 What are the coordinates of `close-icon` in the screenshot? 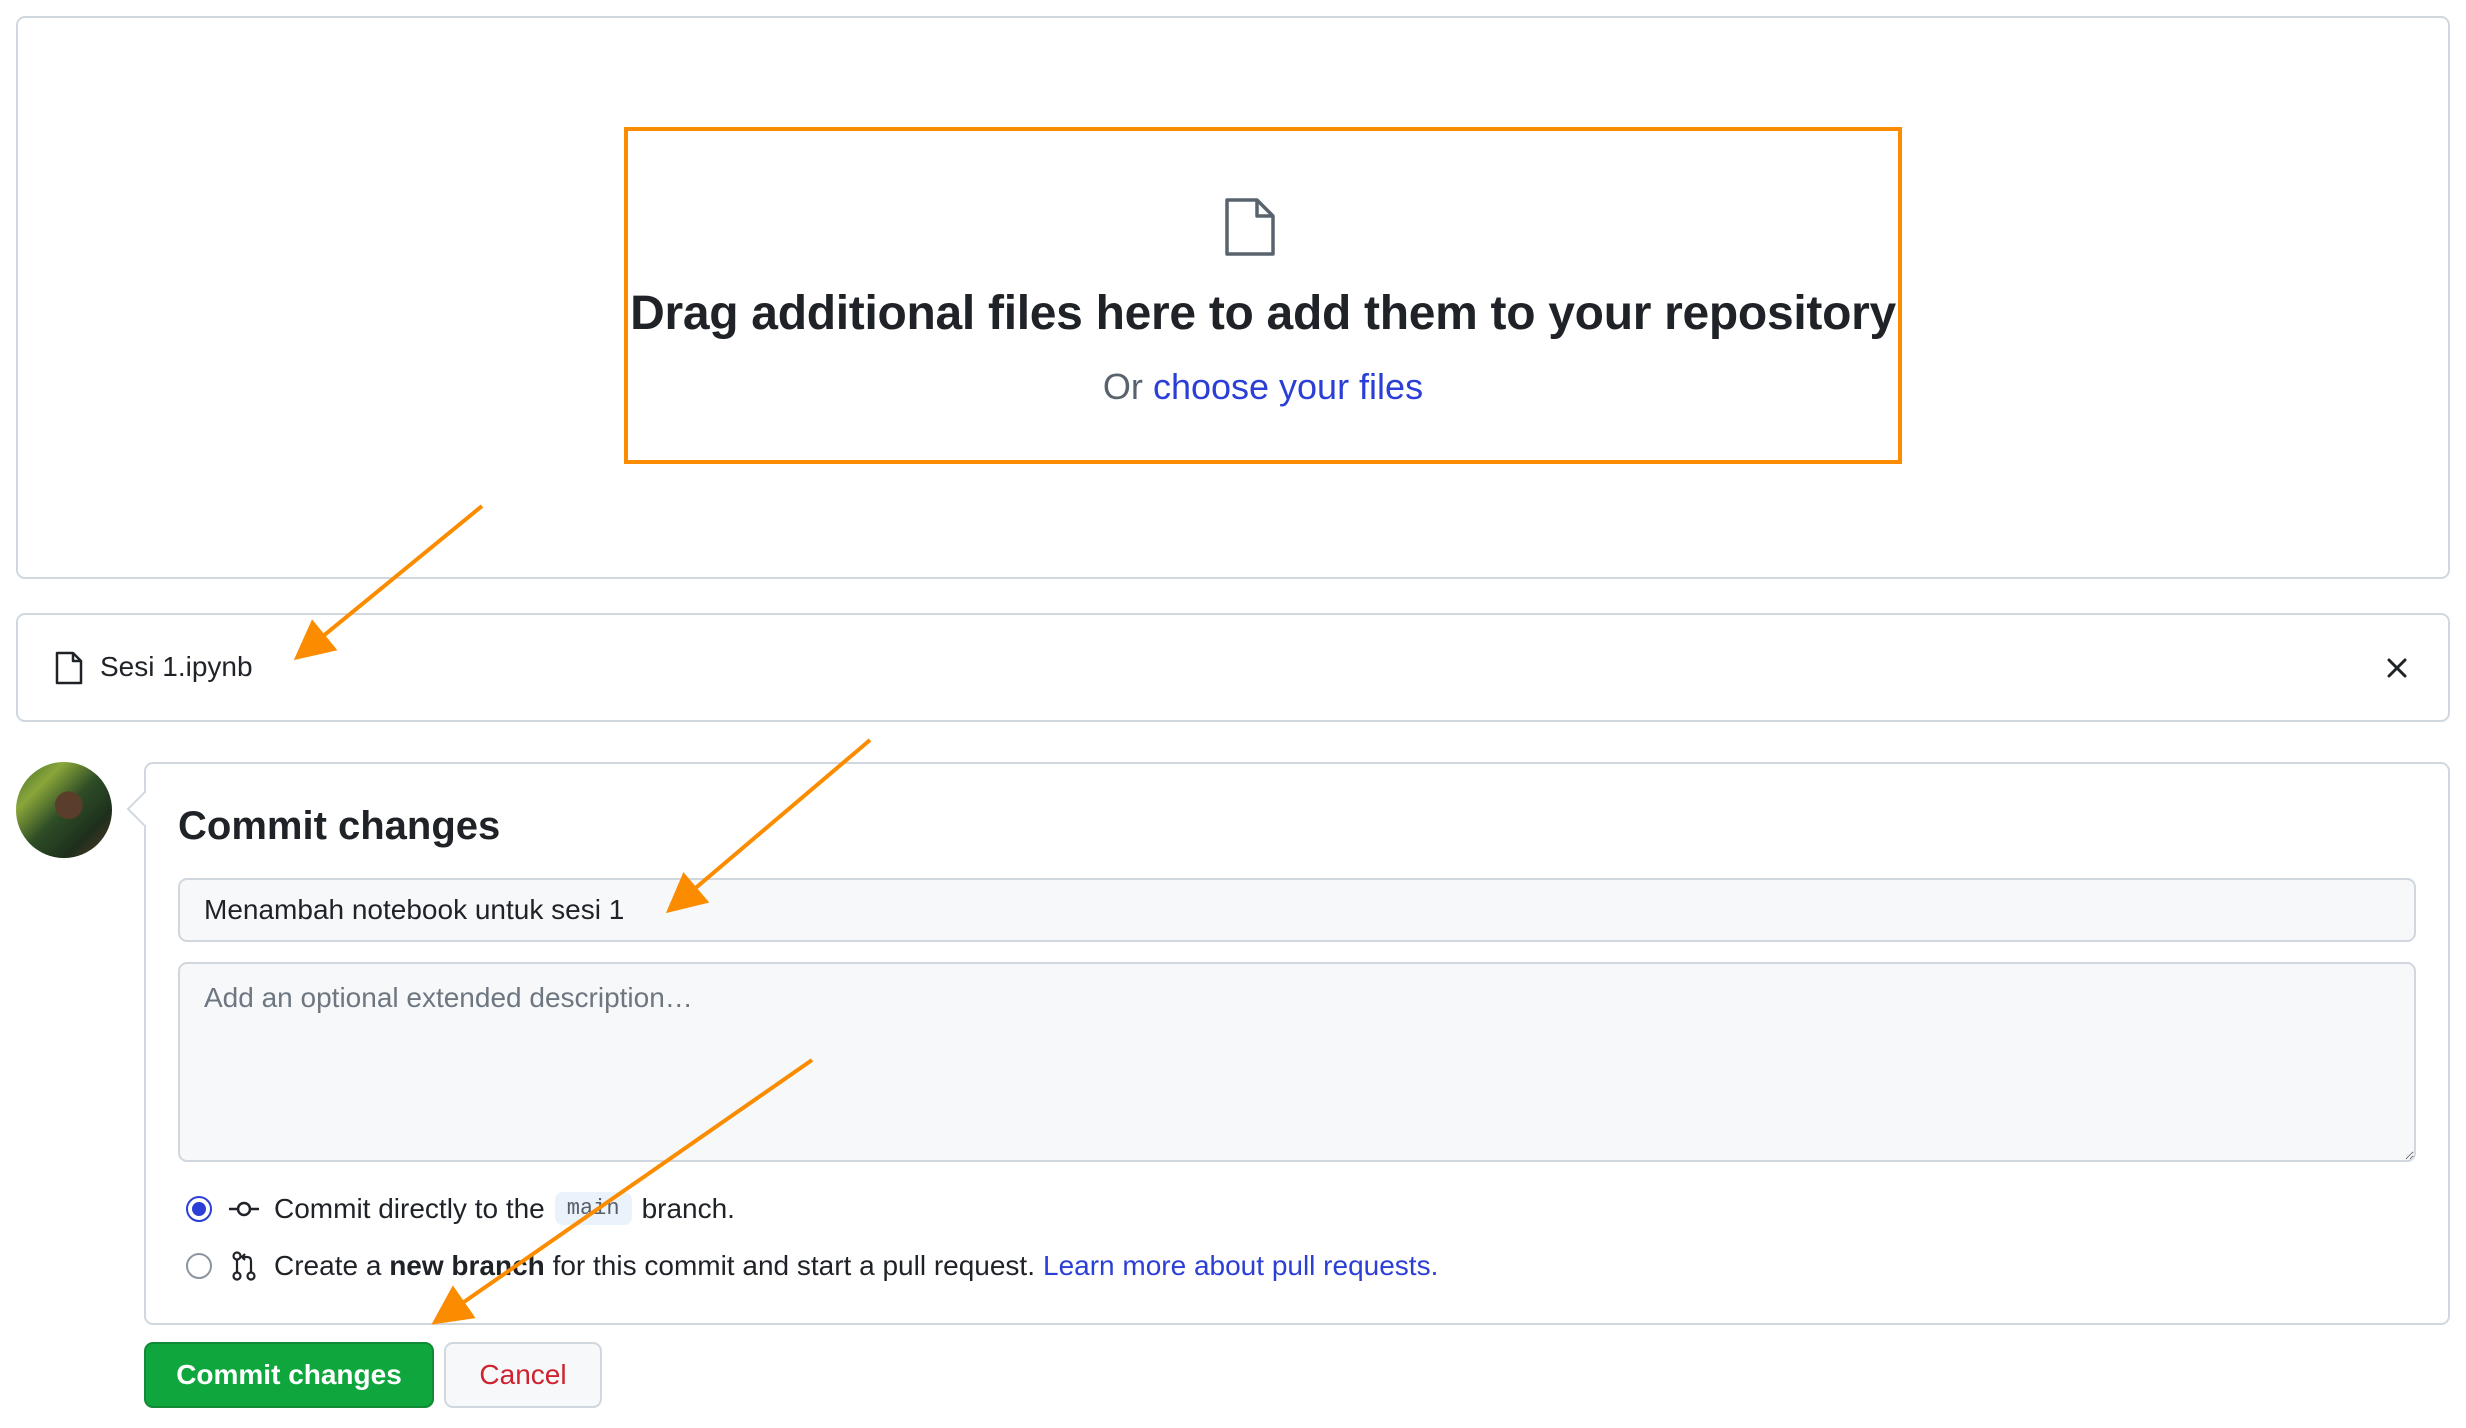 It's located at (2397, 668).